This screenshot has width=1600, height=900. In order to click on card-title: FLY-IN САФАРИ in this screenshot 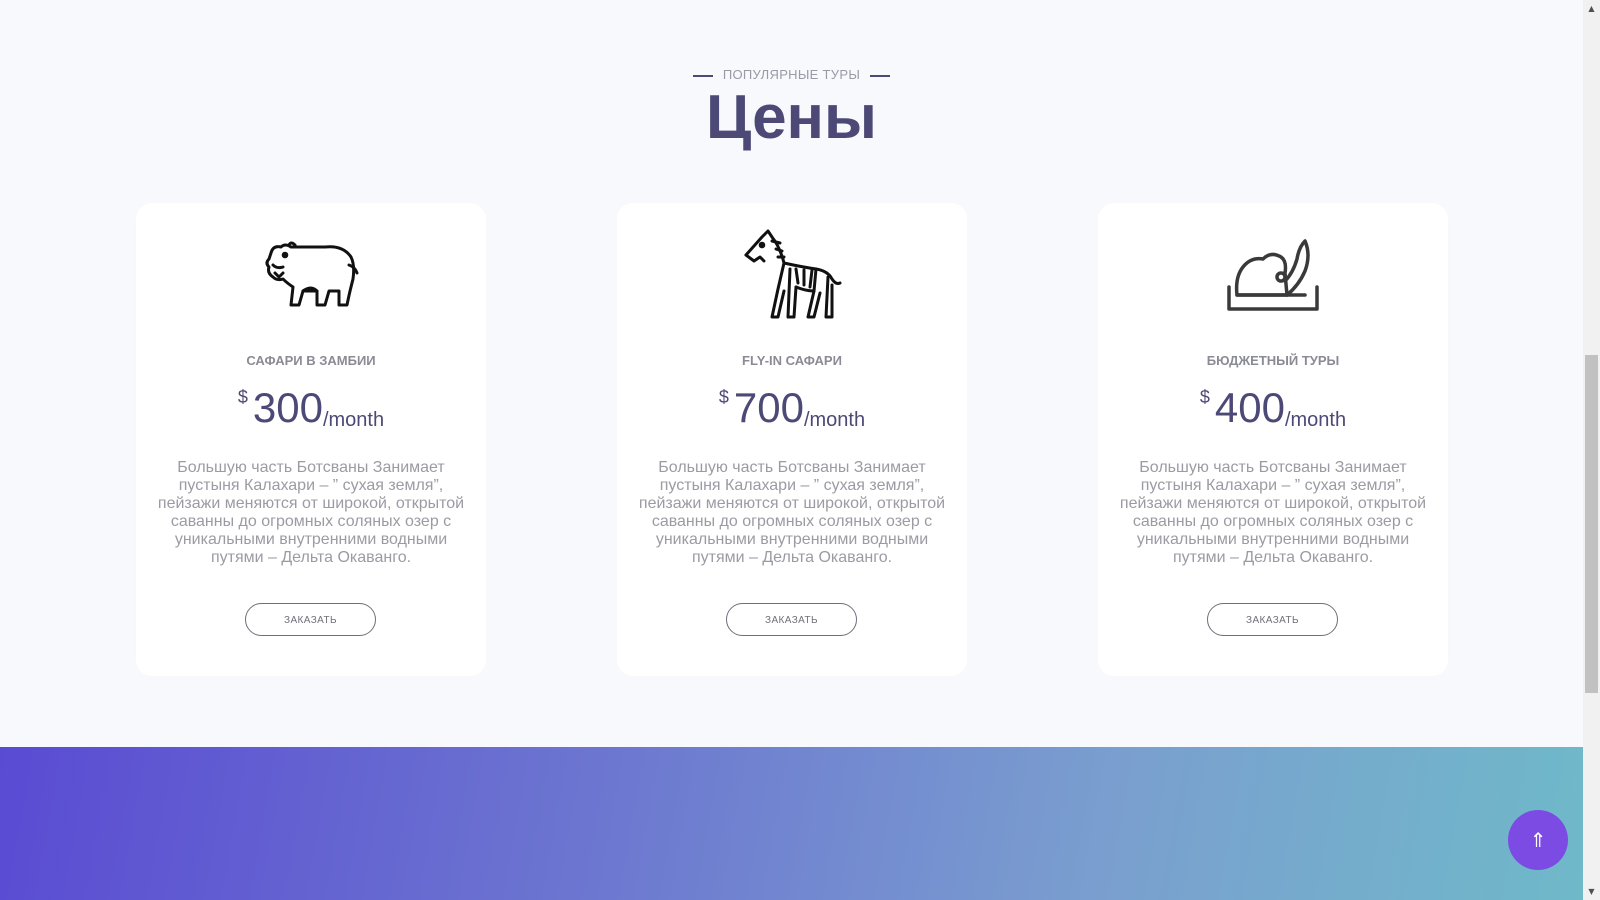, I will do `click(792, 360)`.